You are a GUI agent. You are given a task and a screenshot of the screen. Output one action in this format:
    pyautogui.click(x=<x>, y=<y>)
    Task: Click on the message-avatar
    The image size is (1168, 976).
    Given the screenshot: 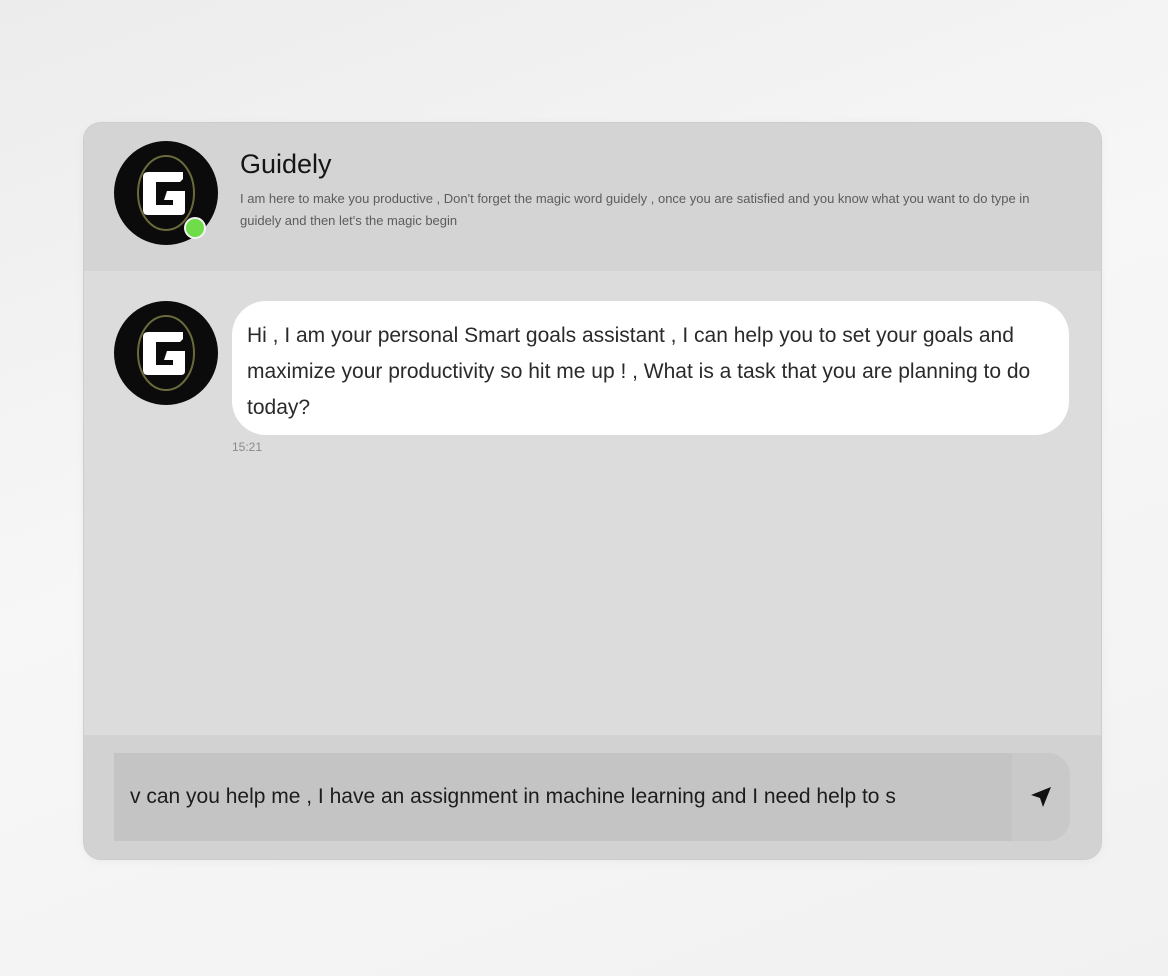 What is the action you would take?
    pyautogui.click(x=166, y=353)
    